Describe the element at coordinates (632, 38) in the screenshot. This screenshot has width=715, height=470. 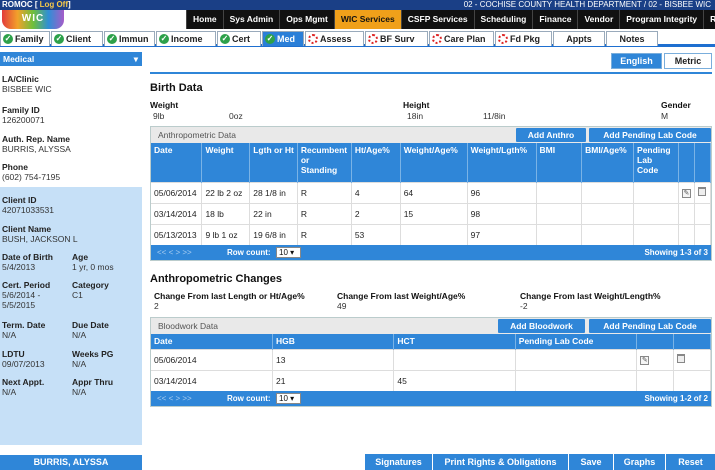
I see `tab-notes: Notes` at that location.